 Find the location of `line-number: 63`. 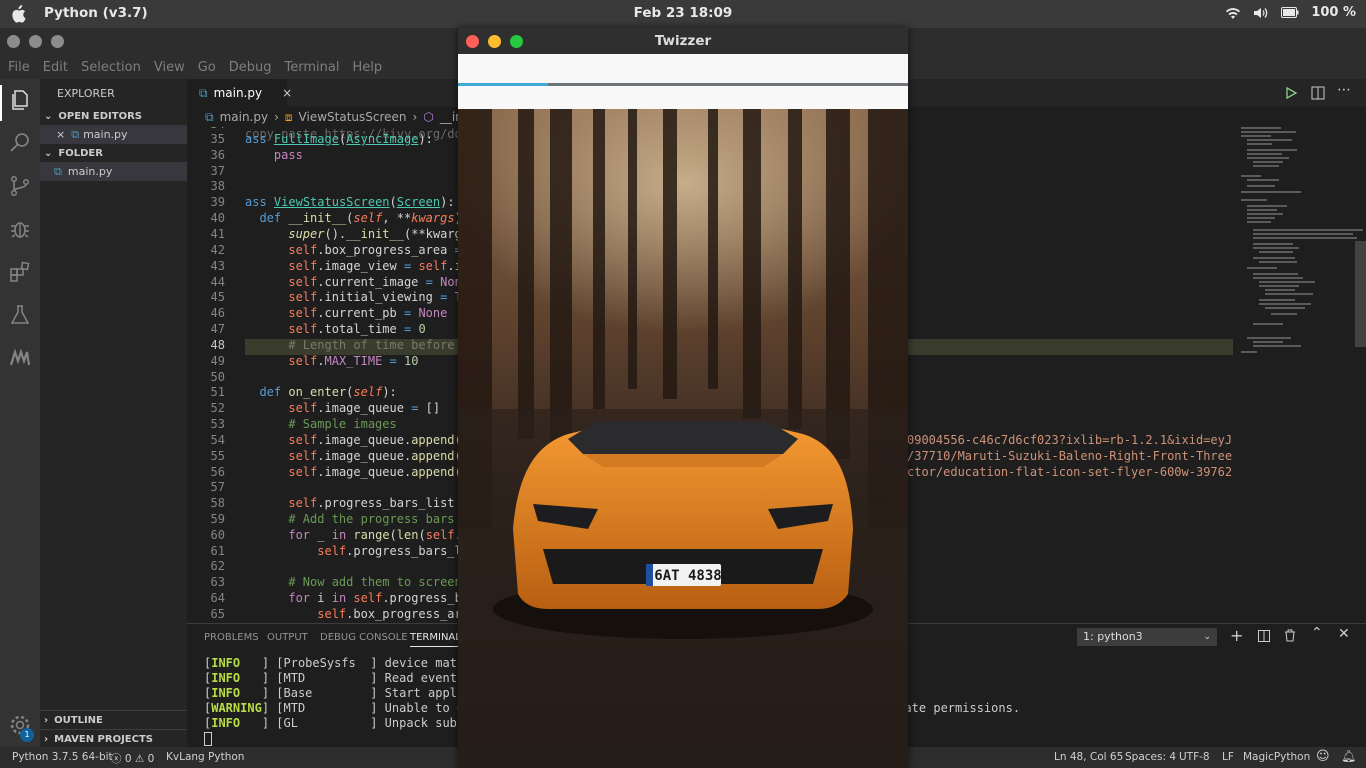

line-number: 63 is located at coordinates (217, 582).